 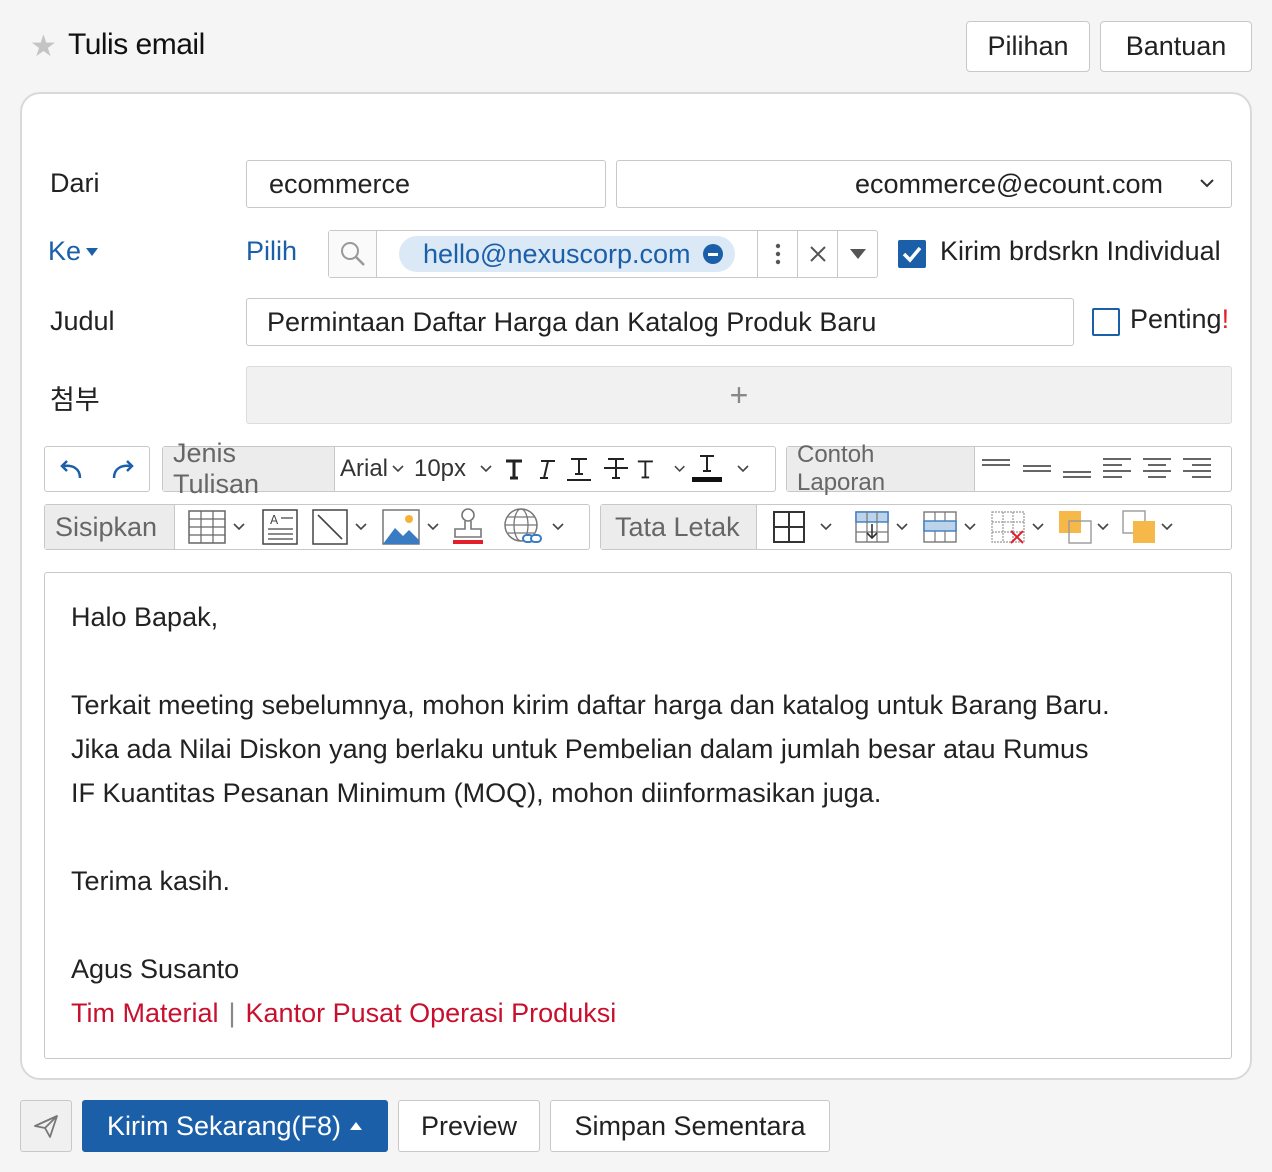 What do you see at coordinates (645, 469) in the screenshot?
I see `text-style-icon` at bounding box center [645, 469].